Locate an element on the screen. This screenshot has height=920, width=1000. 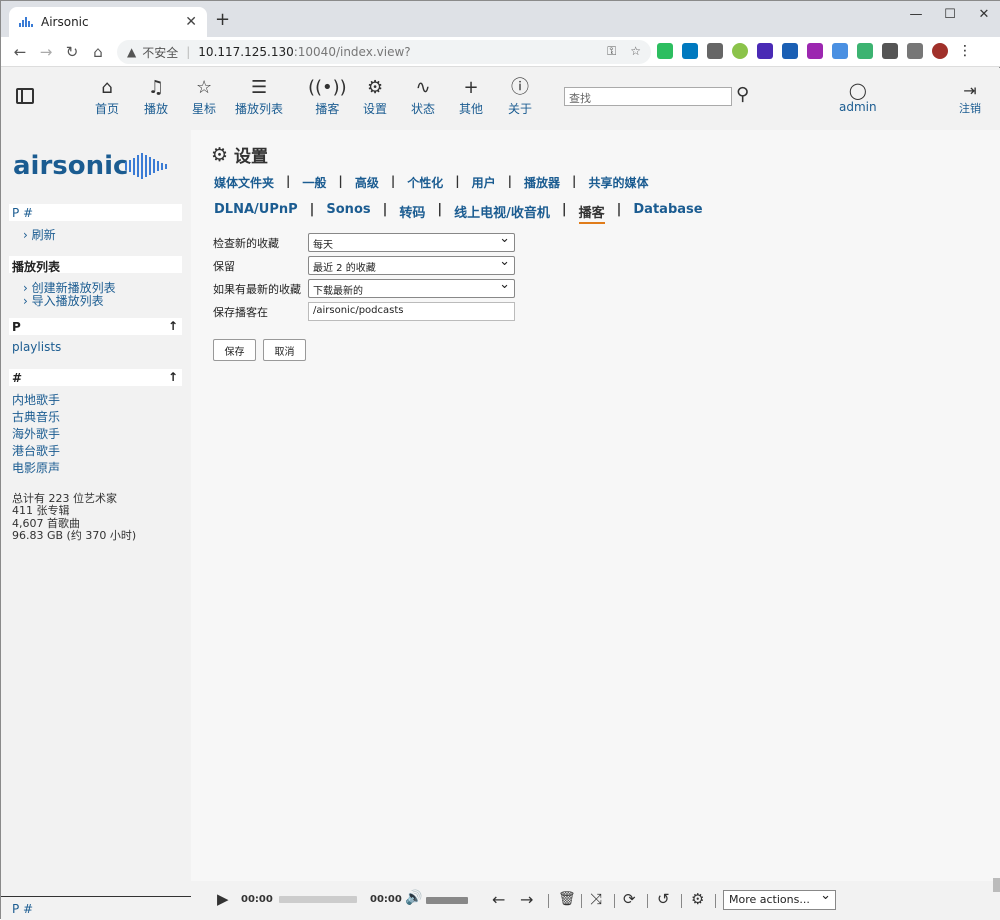
artist-link: 古典音乐 is located at coordinates (36, 416).